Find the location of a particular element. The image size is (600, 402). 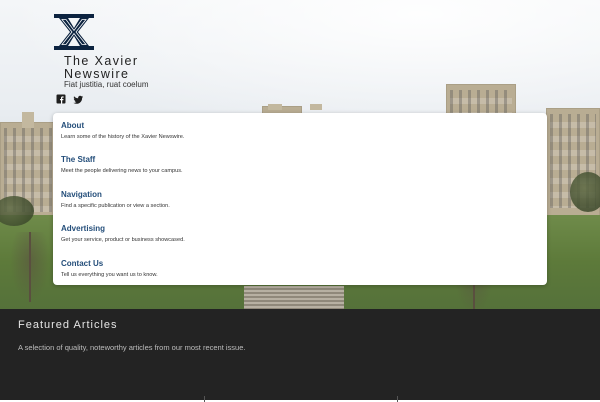

xavier-x-logo-icon is located at coordinates (74, 32).